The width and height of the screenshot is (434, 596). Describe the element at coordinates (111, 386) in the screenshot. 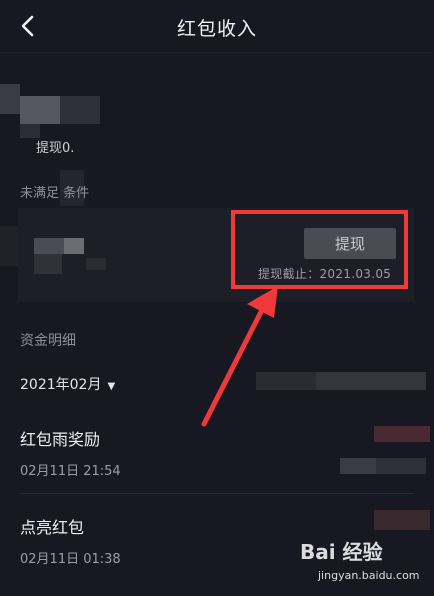

I see `caret-down-icon: ▼` at that location.